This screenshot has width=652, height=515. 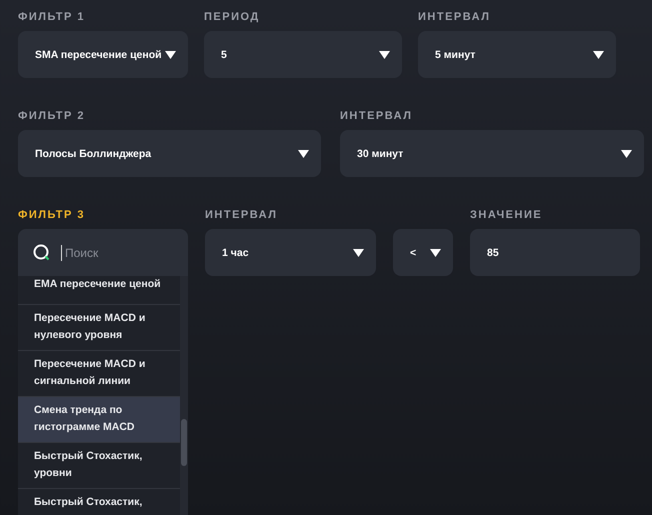 I want to click on dropdown: 5 минут, so click(x=517, y=54).